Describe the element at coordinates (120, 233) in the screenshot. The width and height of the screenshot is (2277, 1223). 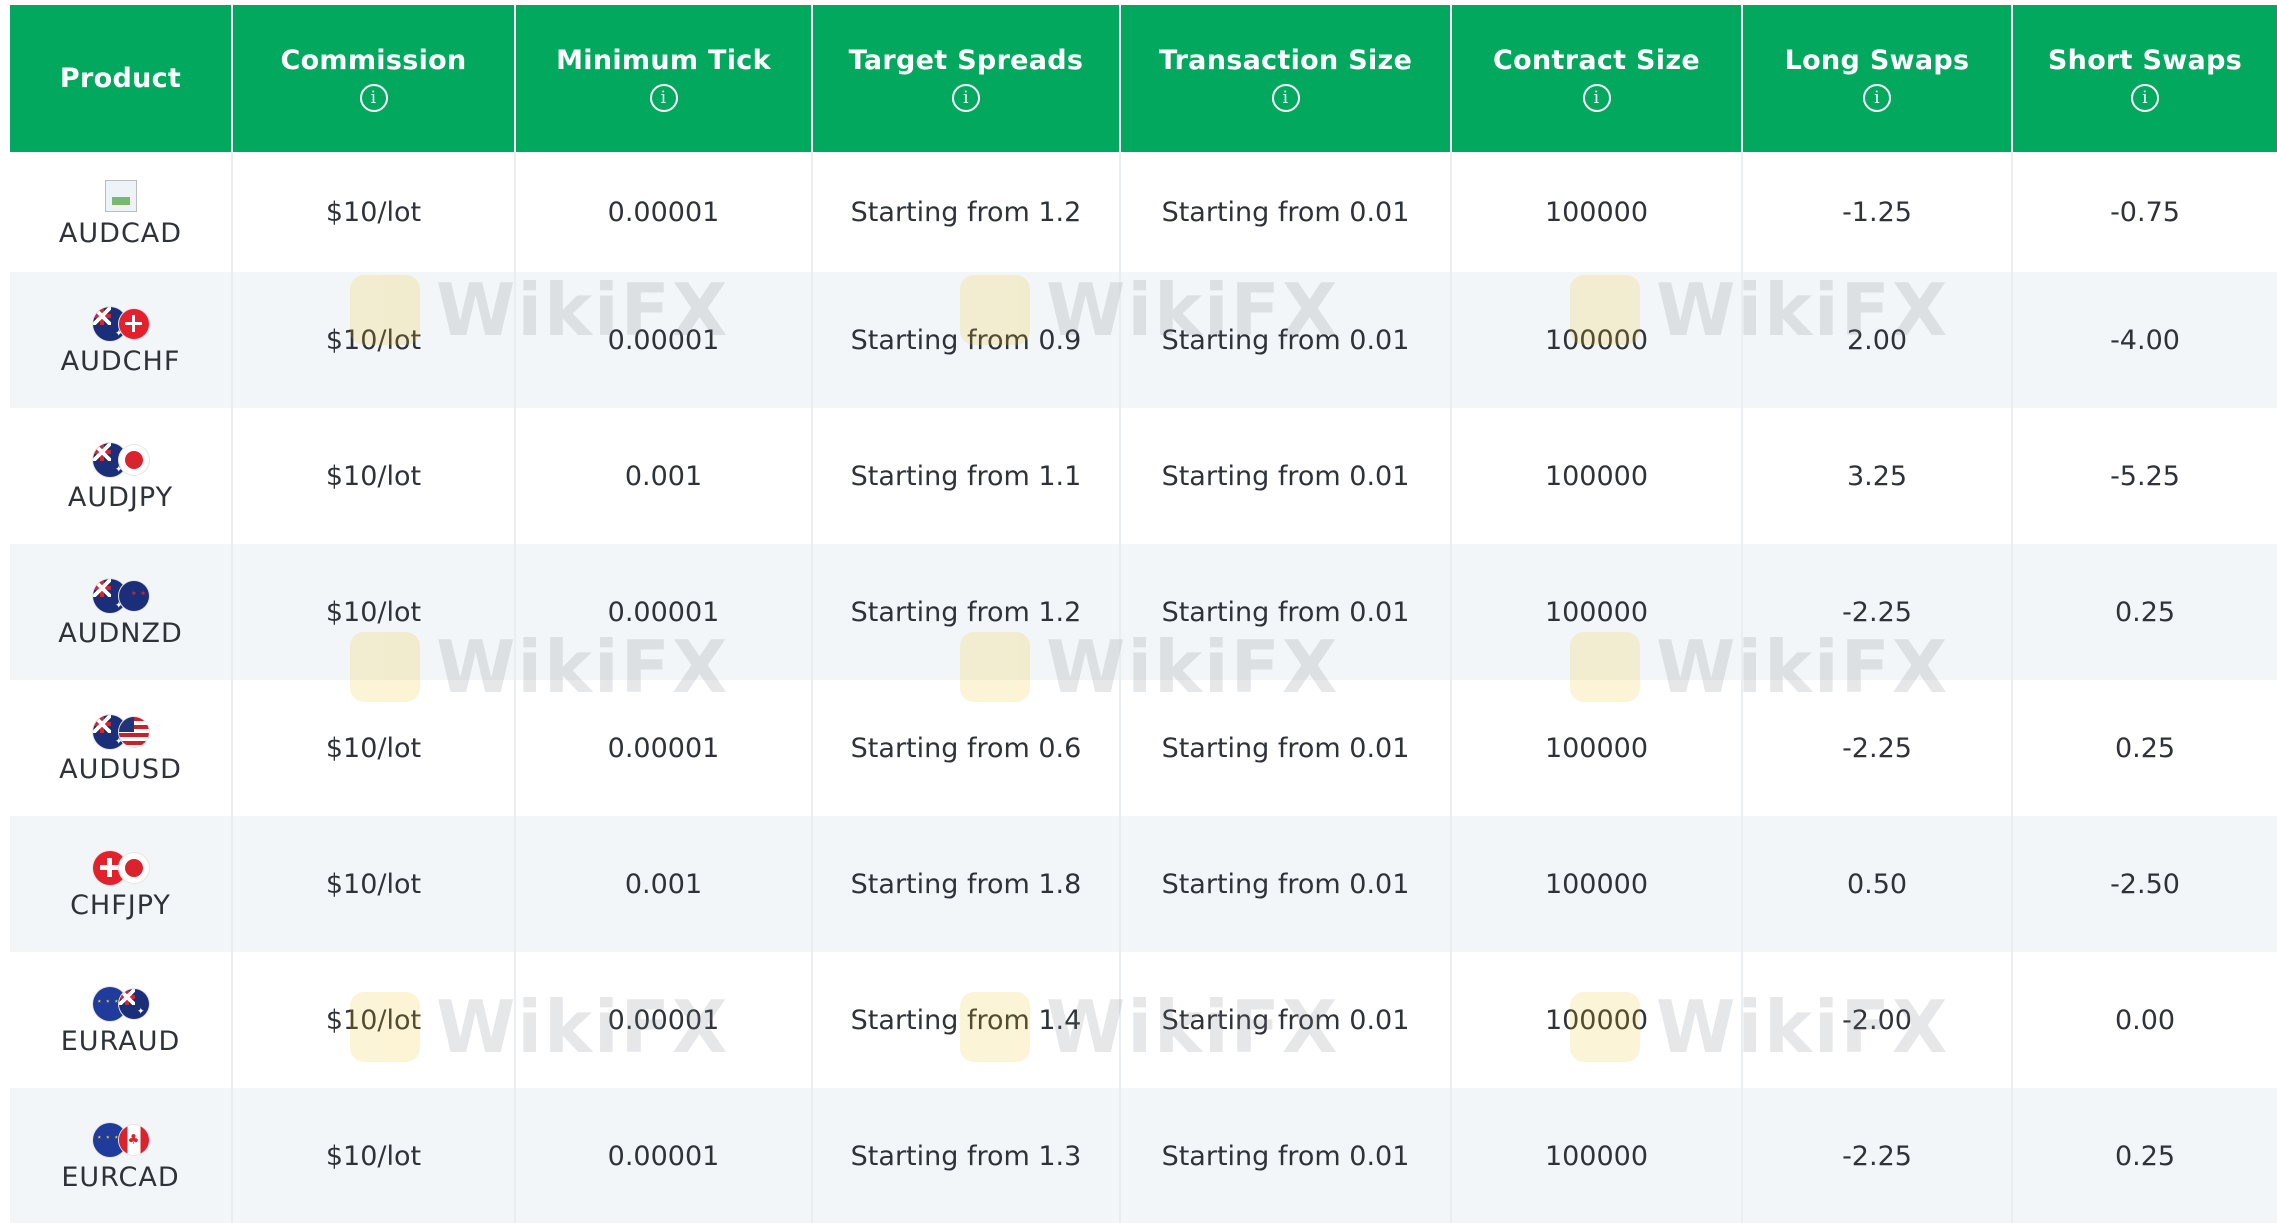
I see `currency-pair-label: AUDCAD` at that location.